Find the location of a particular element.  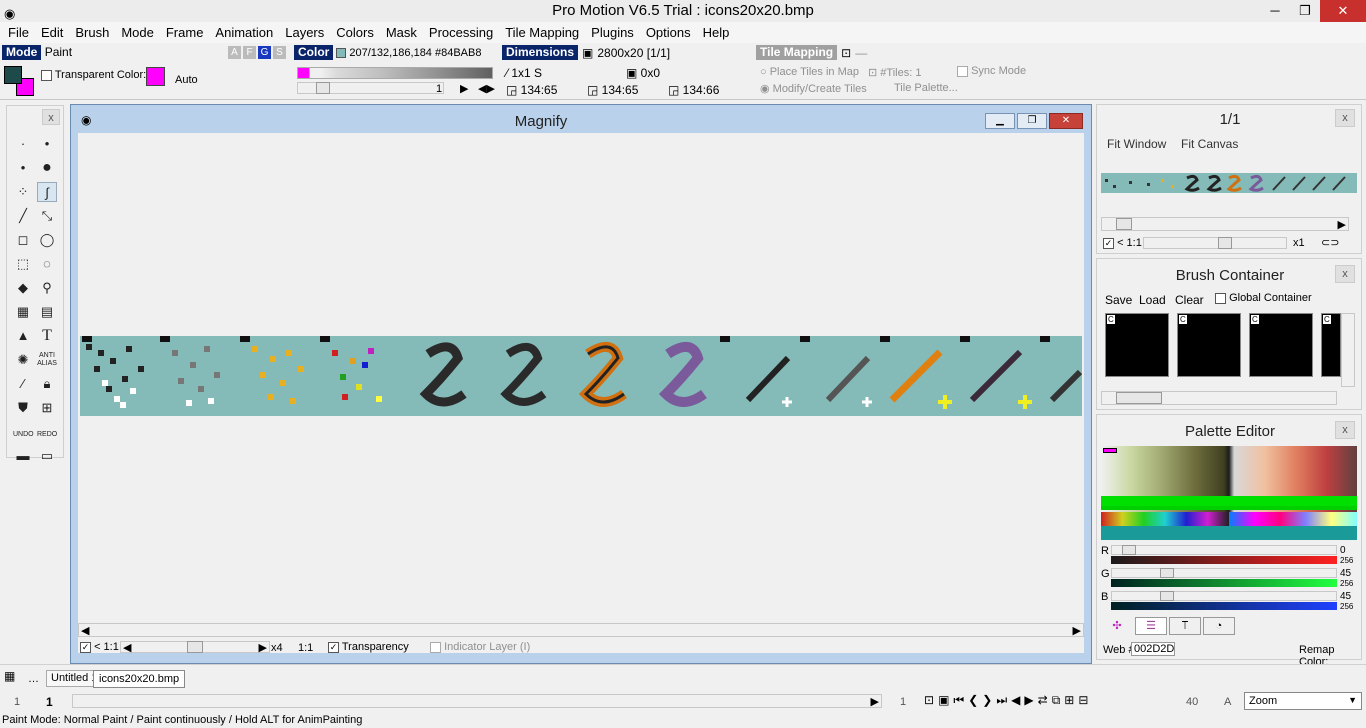

one-to-one-button: 1:1 is located at coordinates (305, 648).